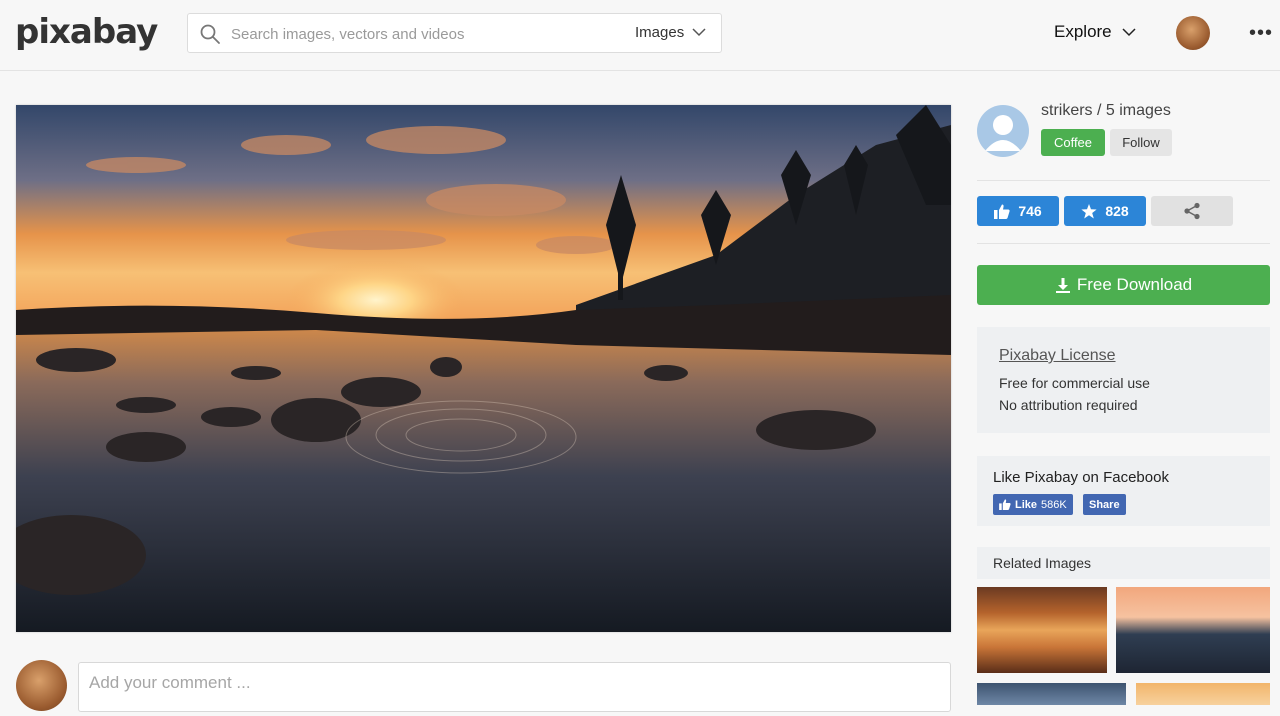 This screenshot has height=716, width=1280. Describe the element at coordinates (1193, 33) in the screenshot. I see `user-avatar` at that location.